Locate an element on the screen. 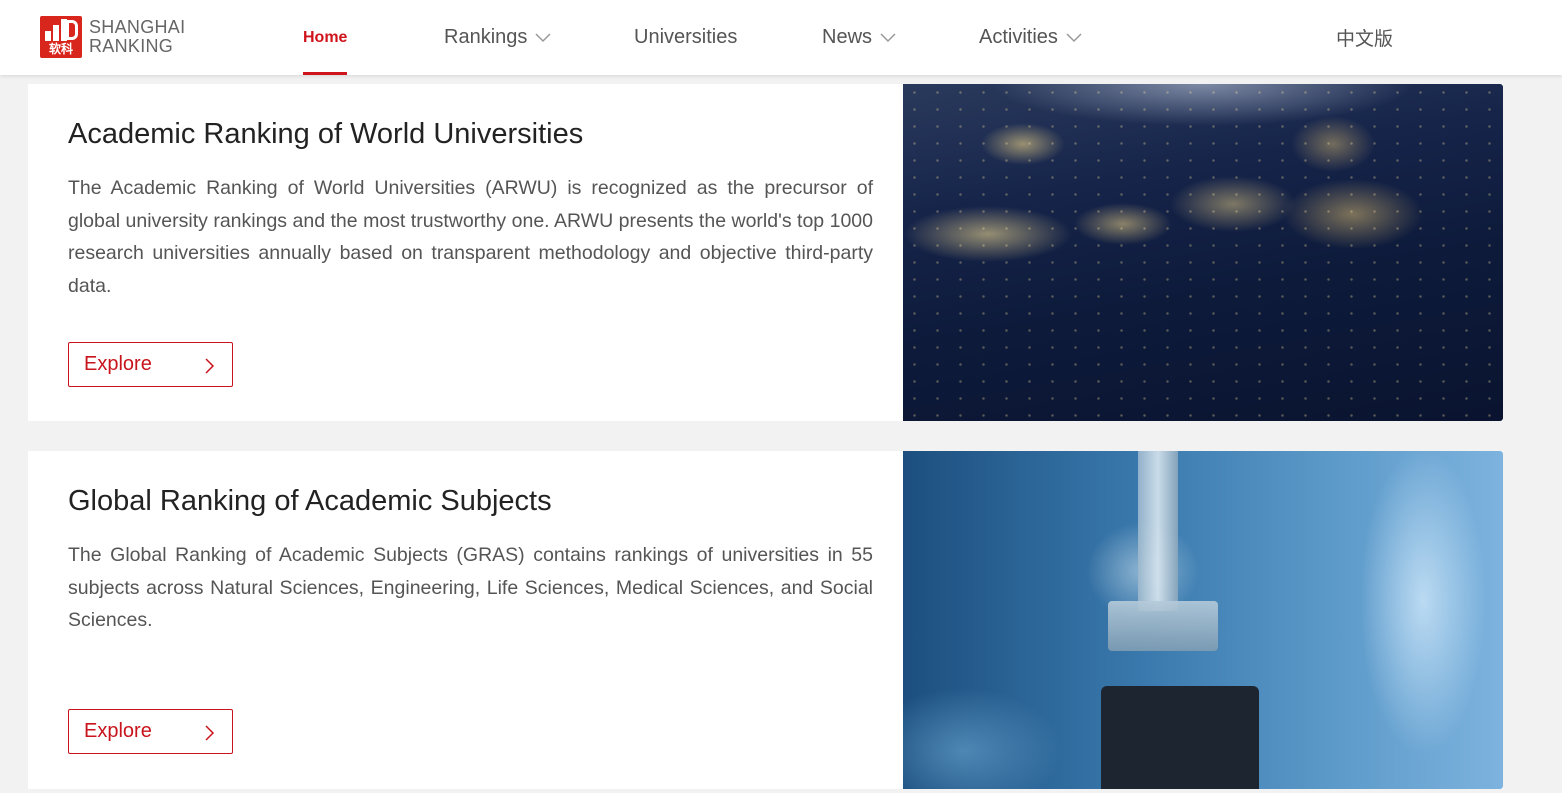  nav-rankings: Rankings is located at coordinates (497, 37).